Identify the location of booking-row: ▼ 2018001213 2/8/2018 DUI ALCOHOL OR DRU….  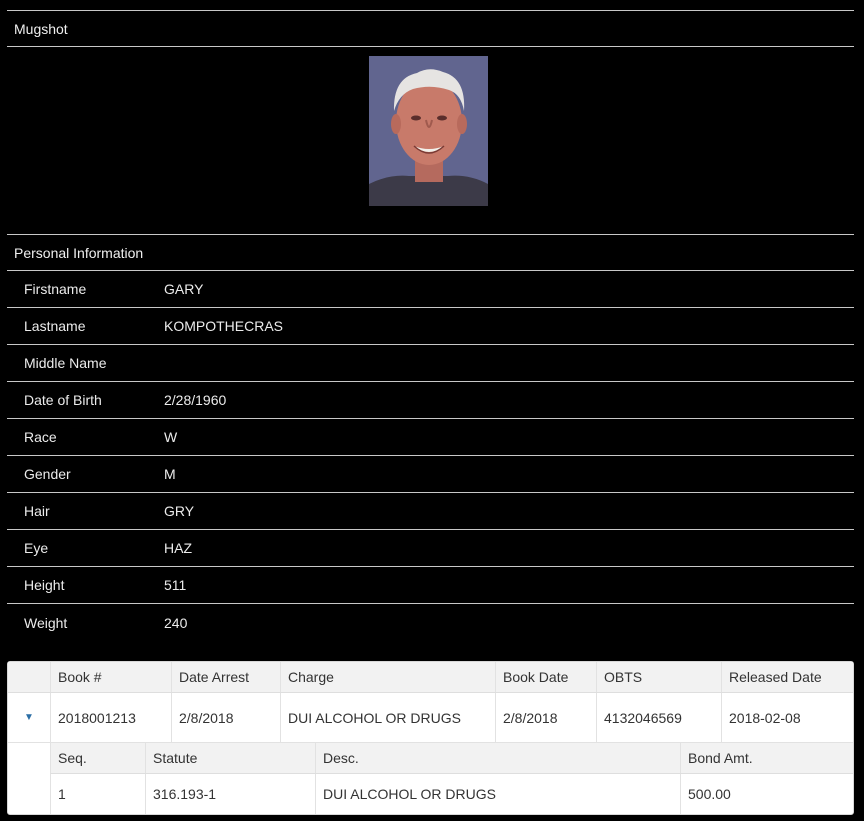
(430, 718).